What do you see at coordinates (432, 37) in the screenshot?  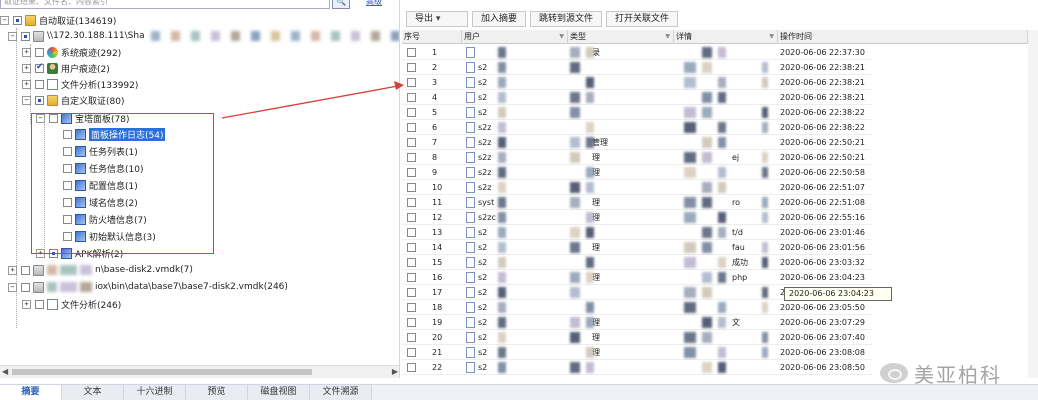 I see `column-header-index: 序号` at bounding box center [432, 37].